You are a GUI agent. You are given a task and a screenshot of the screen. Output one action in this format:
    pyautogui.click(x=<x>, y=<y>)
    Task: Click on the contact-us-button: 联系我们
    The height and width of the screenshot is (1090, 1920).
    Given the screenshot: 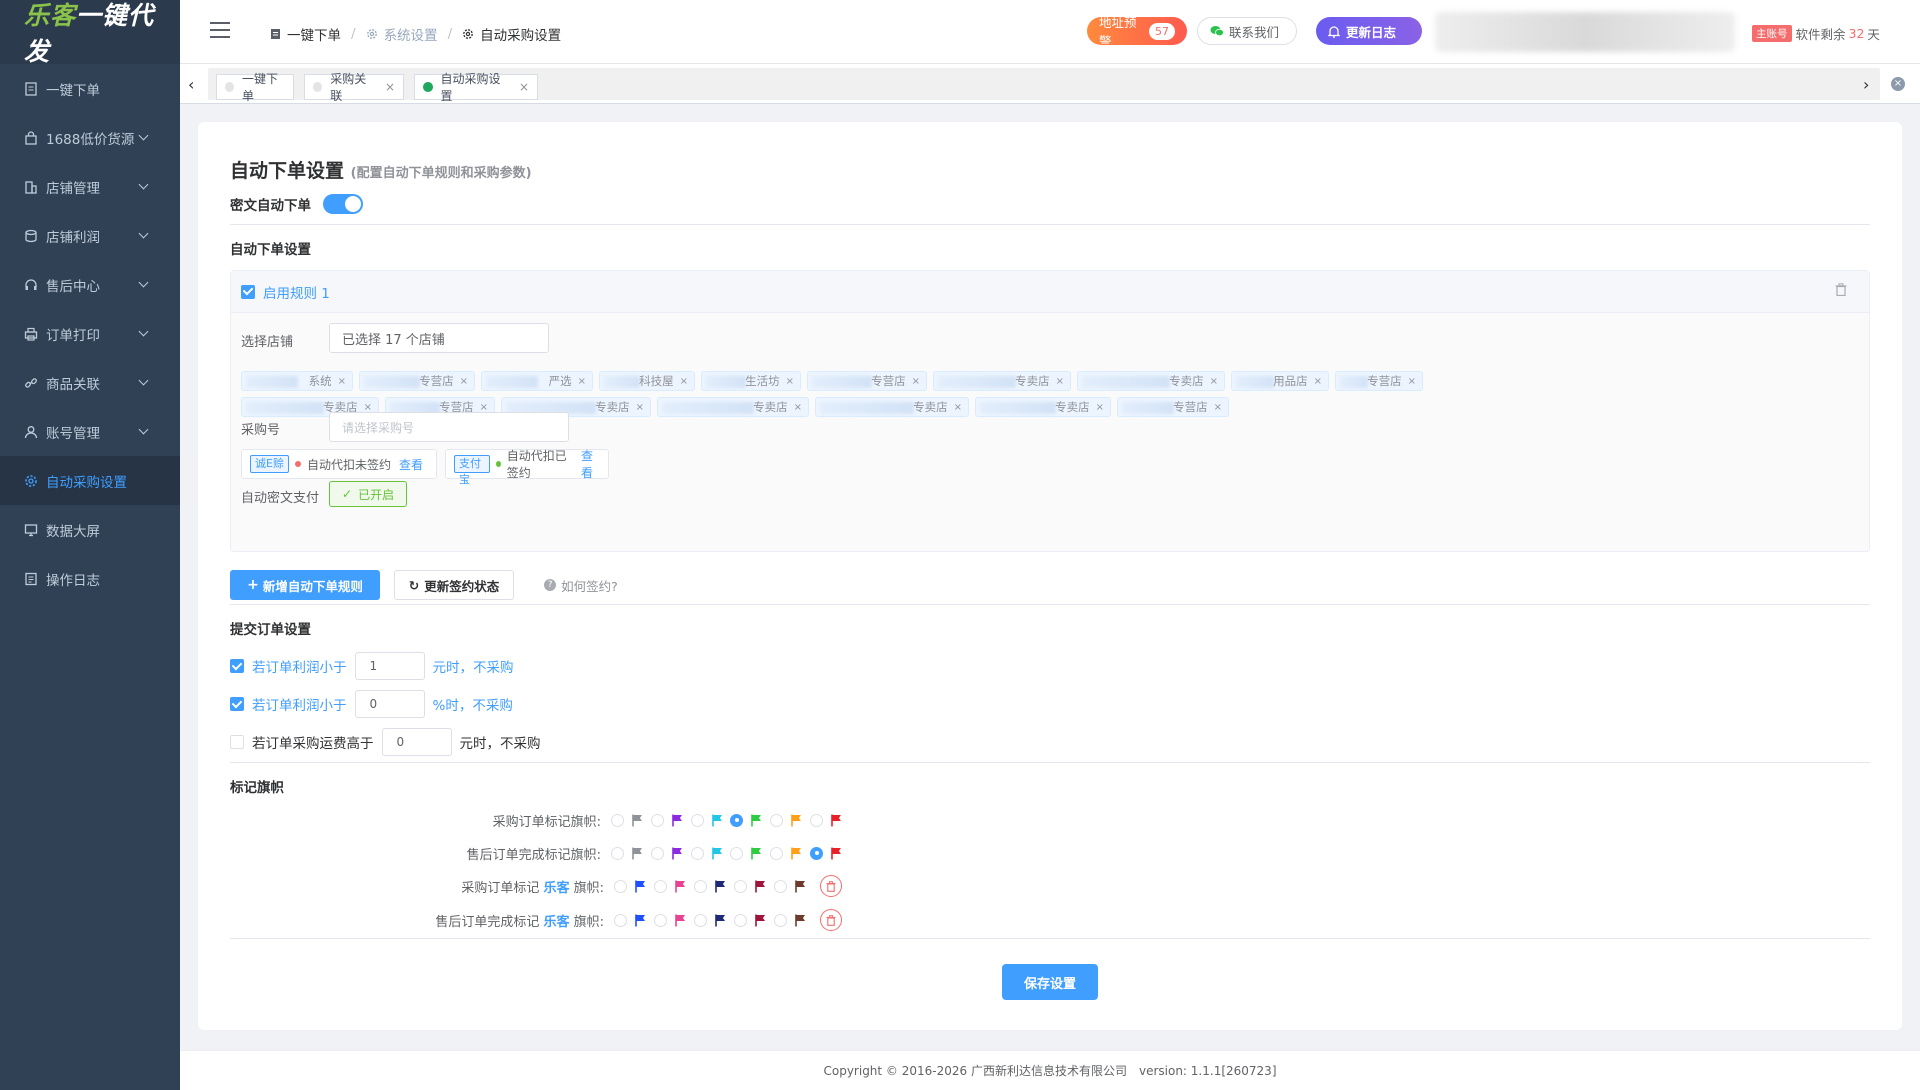 What is the action you would take?
    pyautogui.click(x=1247, y=31)
    